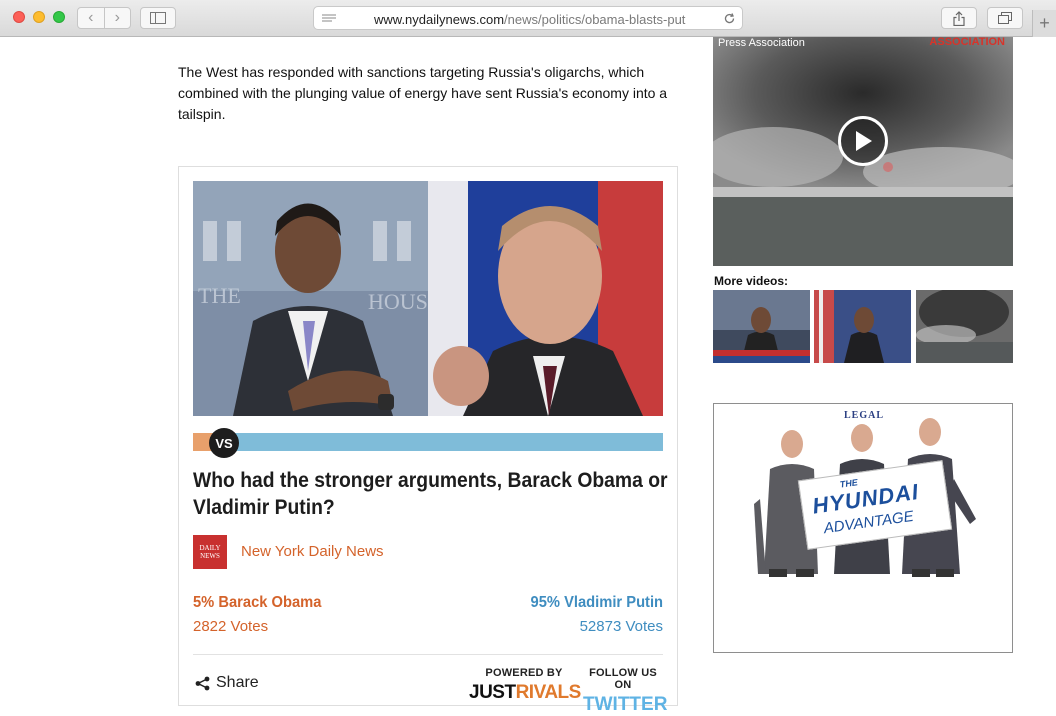  I want to click on justrivals-logo: JUSTRIVALS, so click(525, 692).